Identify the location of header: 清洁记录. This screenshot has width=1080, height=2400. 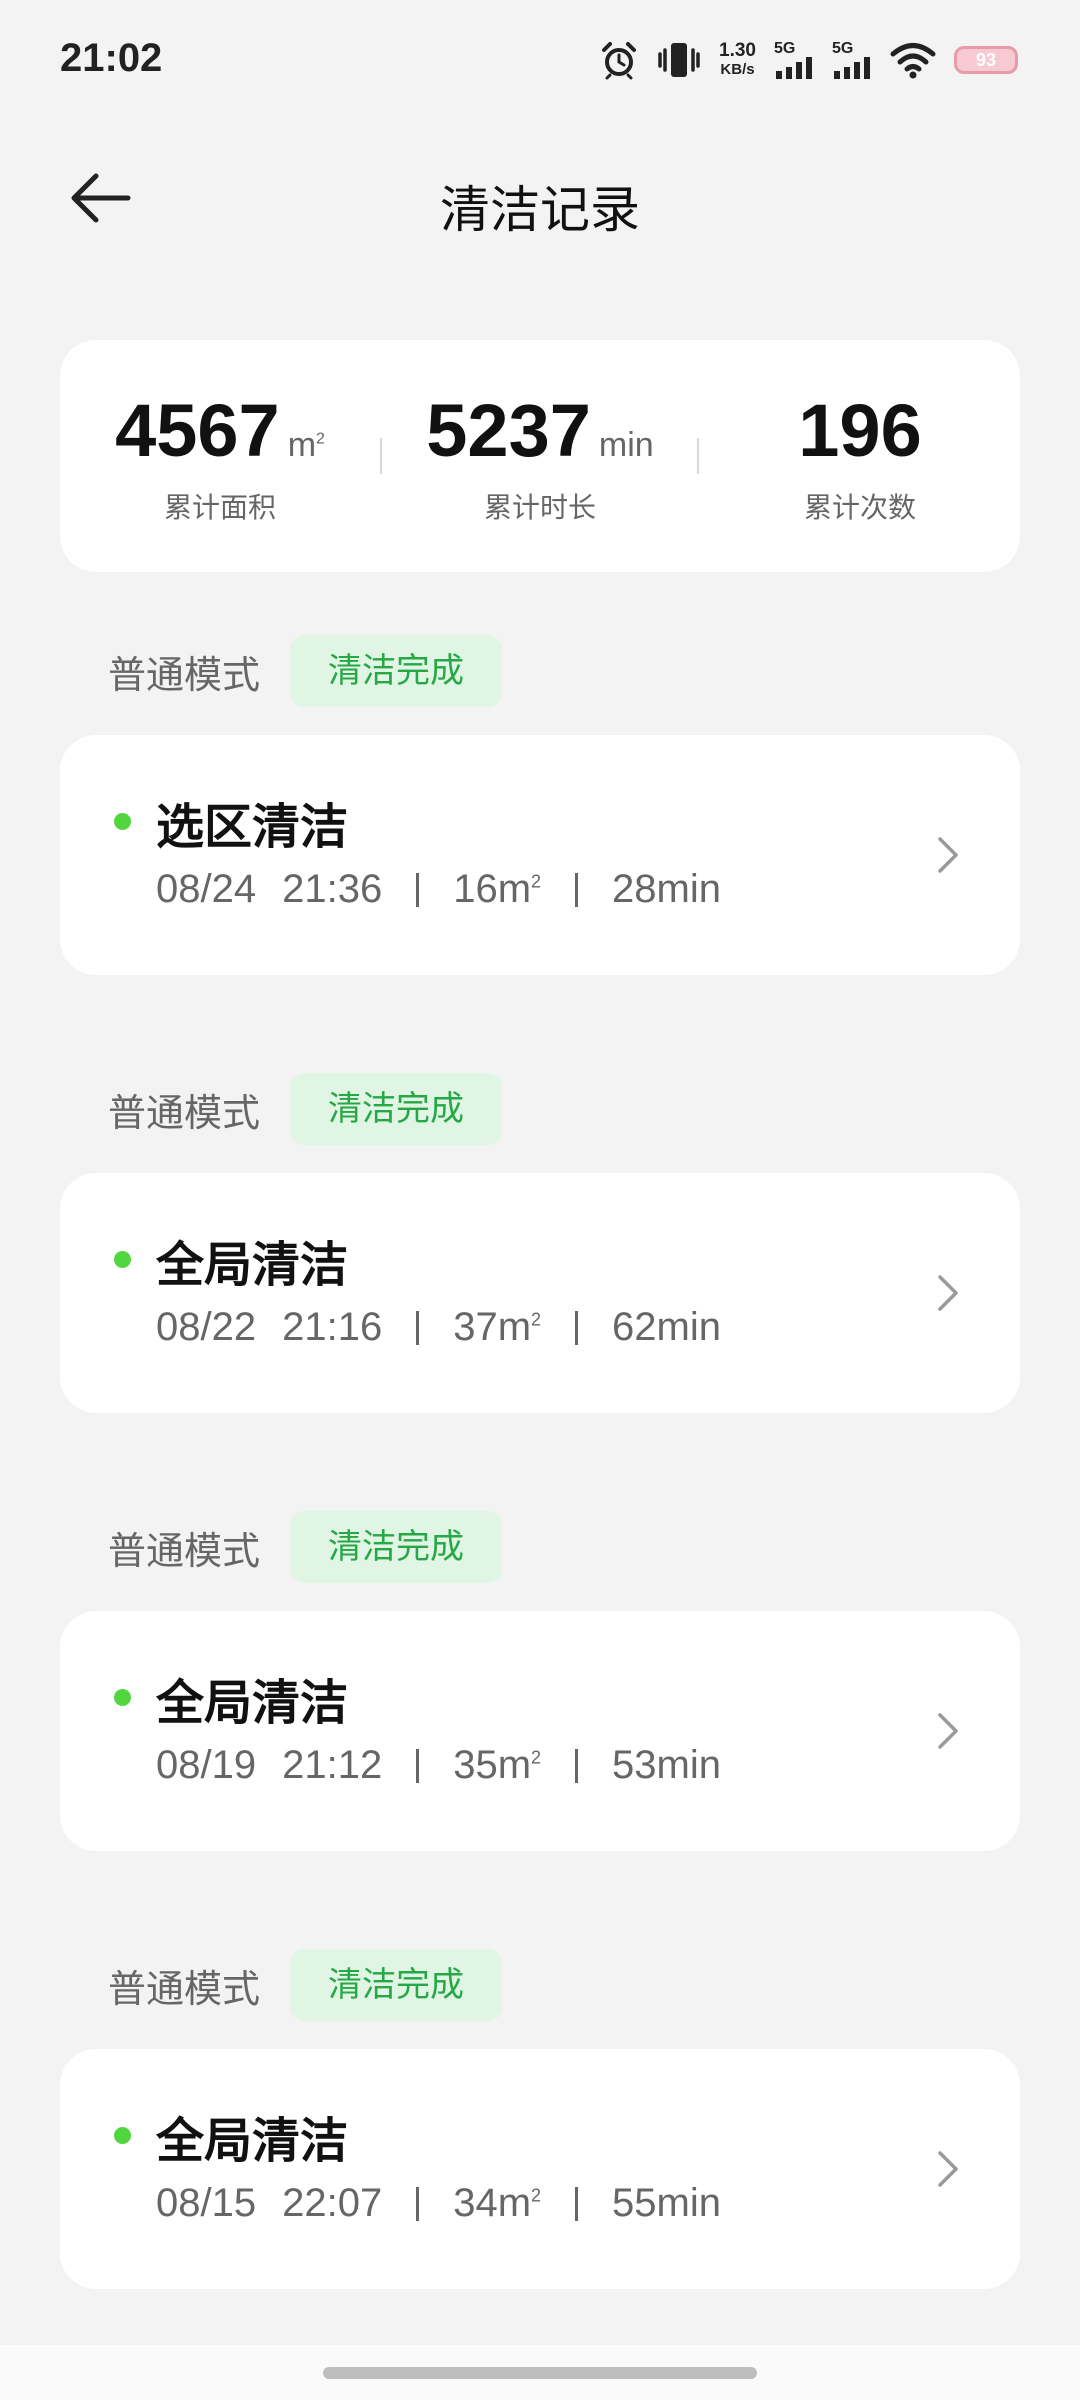
(540, 200).